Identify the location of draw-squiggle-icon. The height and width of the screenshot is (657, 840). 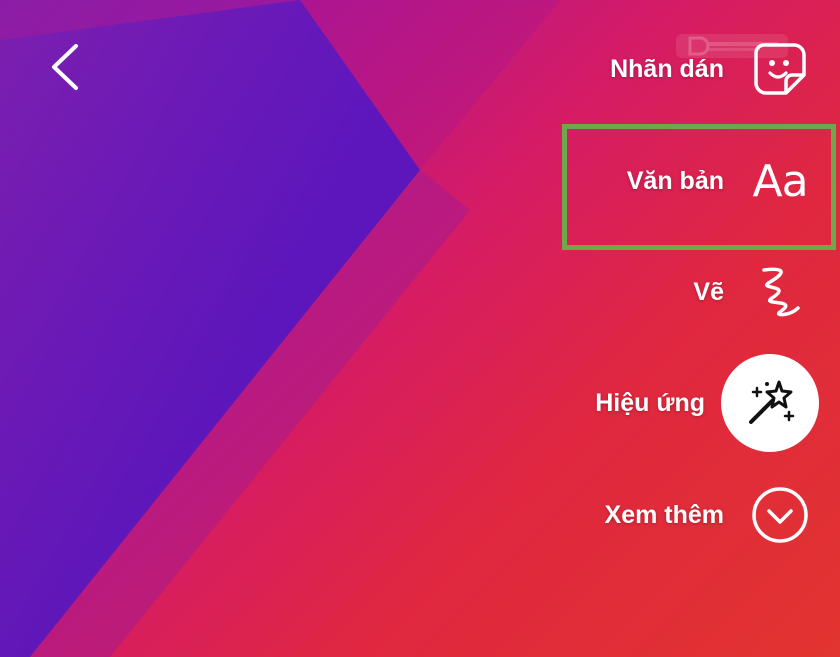
(780, 292).